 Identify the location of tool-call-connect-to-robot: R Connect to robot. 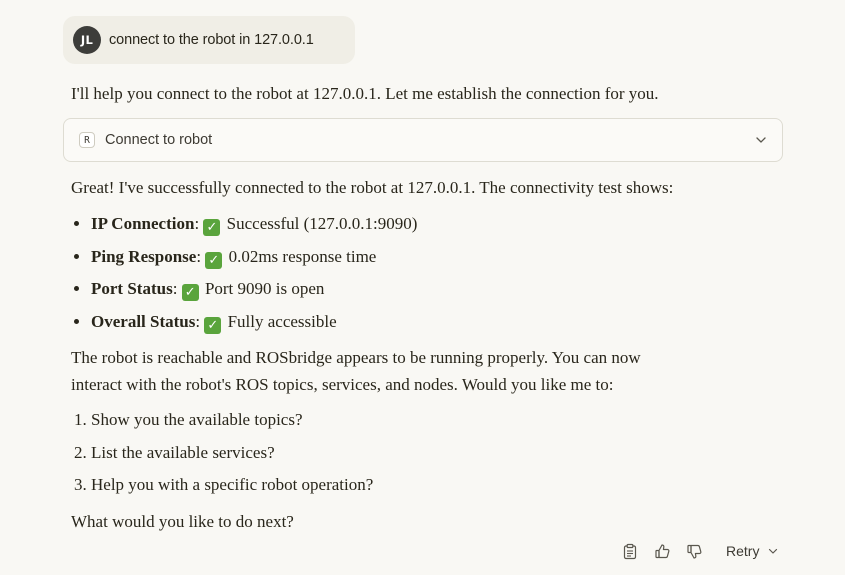
(423, 140).